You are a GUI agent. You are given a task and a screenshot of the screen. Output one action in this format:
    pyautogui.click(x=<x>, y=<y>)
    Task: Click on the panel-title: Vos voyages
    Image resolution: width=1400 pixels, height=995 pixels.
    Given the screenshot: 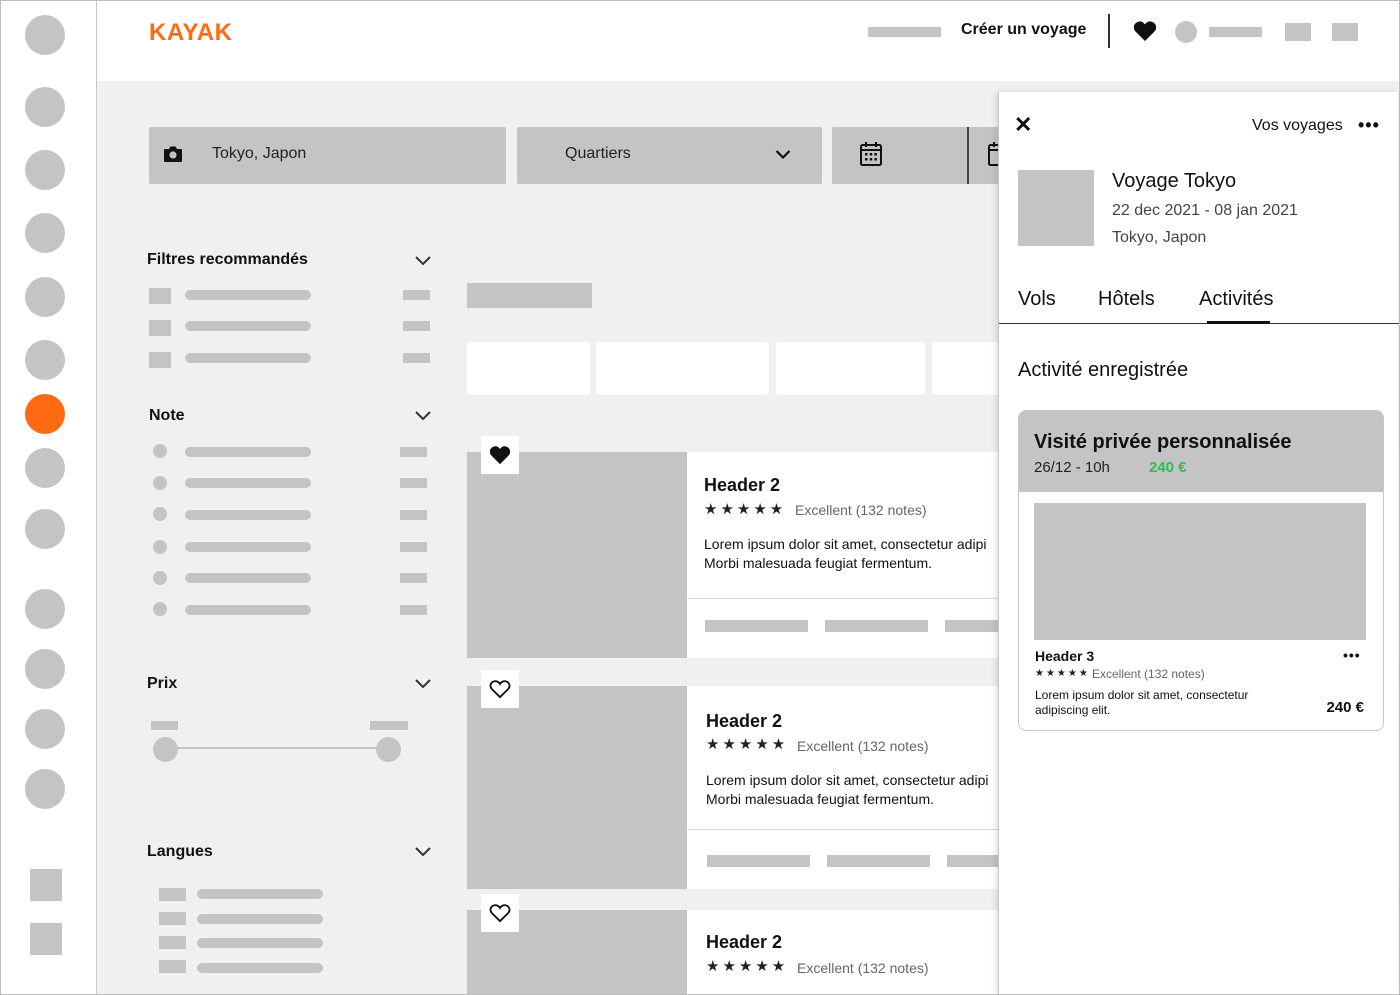 What is the action you would take?
    pyautogui.click(x=1297, y=126)
    